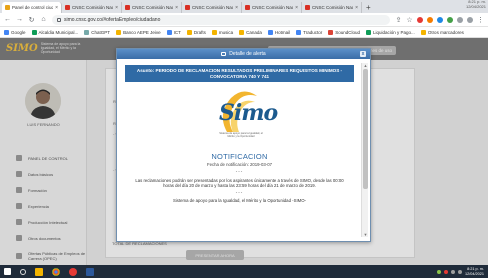  I want to click on bookmark-item: Google, so click(15, 32).